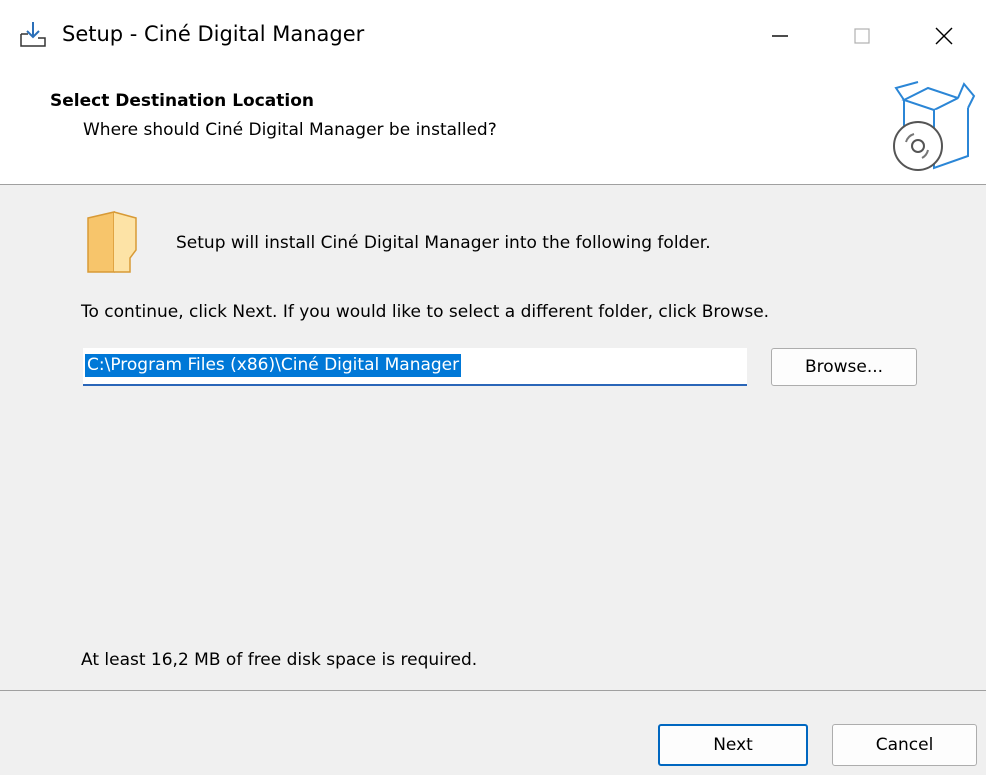 Image resolution: width=986 pixels, height=775 pixels. I want to click on close-icon, so click(944, 36).